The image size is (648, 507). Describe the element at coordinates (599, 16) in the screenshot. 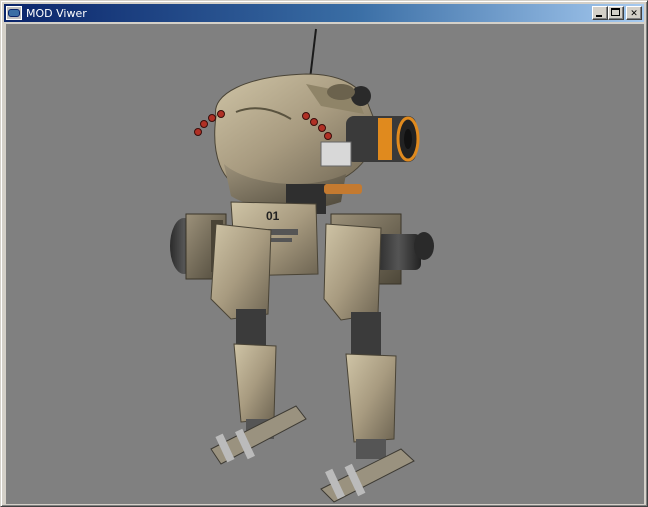

I see `minimize-icon` at that location.